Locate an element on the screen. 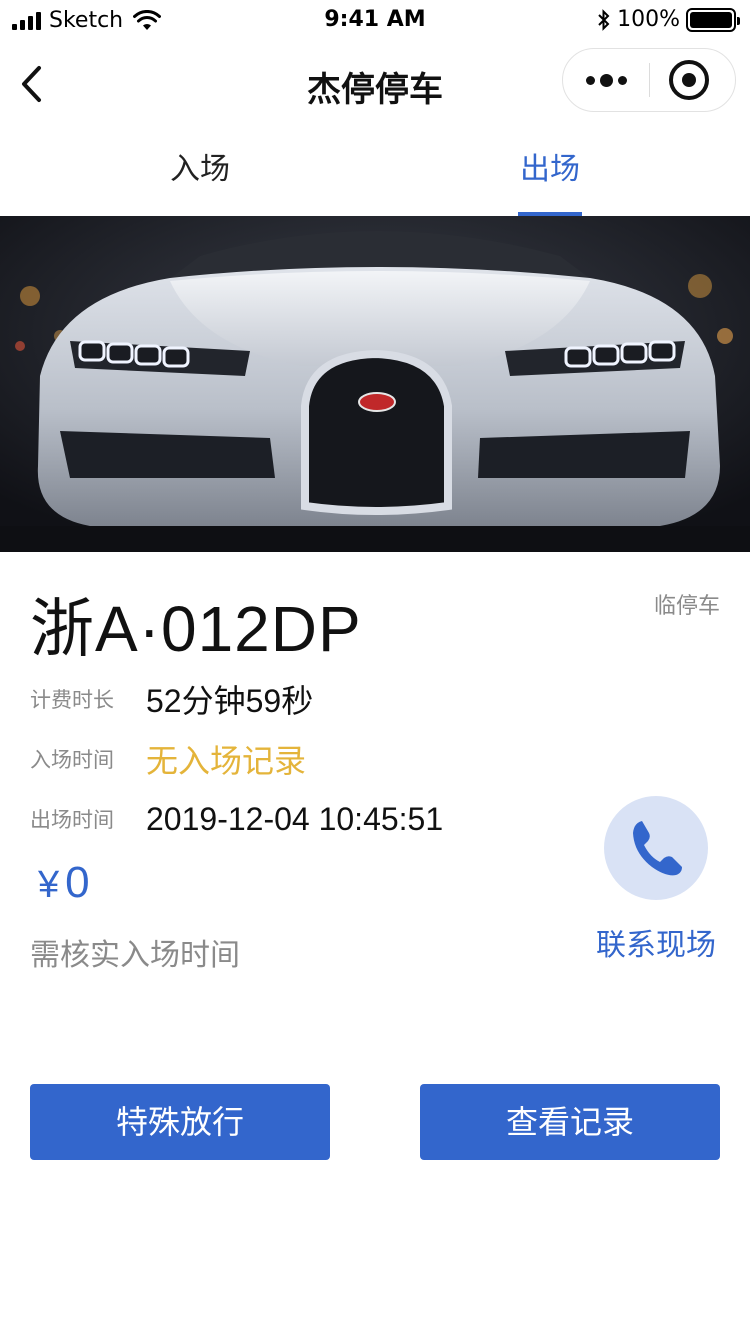  fee-value: 0 is located at coordinates (77, 882).